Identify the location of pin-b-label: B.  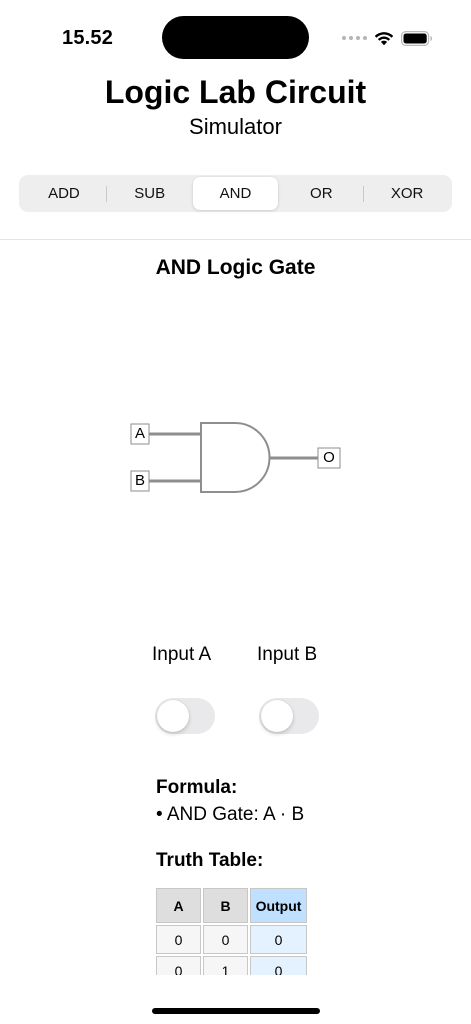
(139, 480).